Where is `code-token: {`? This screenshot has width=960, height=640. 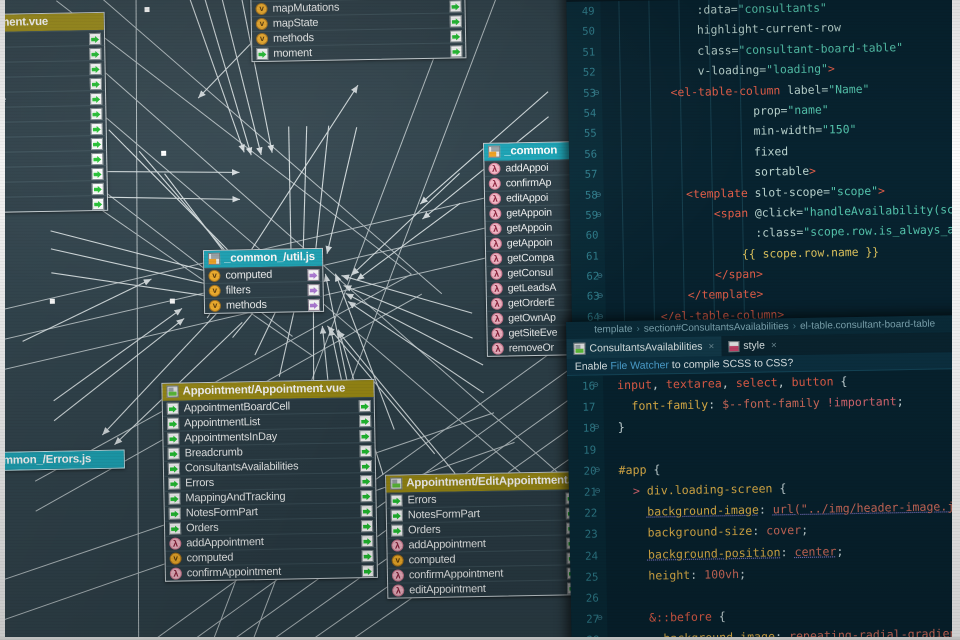 code-token: { is located at coordinates (653, 469).